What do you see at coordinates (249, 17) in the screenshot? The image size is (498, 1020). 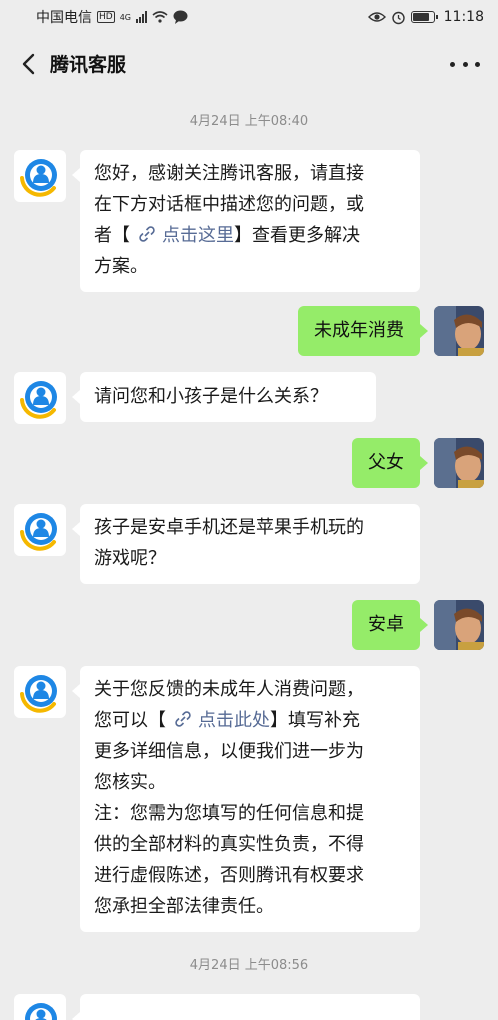 I see `status-bar: 中国电信 HD 4G 11:18` at bounding box center [249, 17].